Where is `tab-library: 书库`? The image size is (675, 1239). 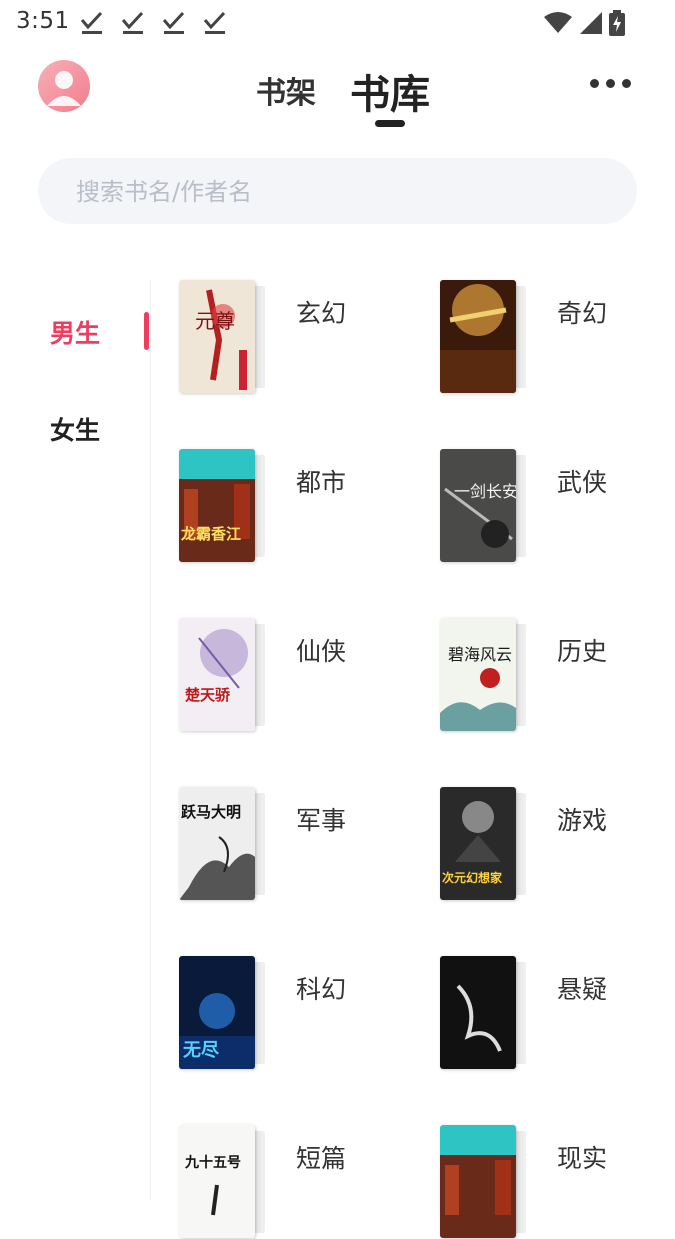
tab-library: 书库 is located at coordinates (390, 91).